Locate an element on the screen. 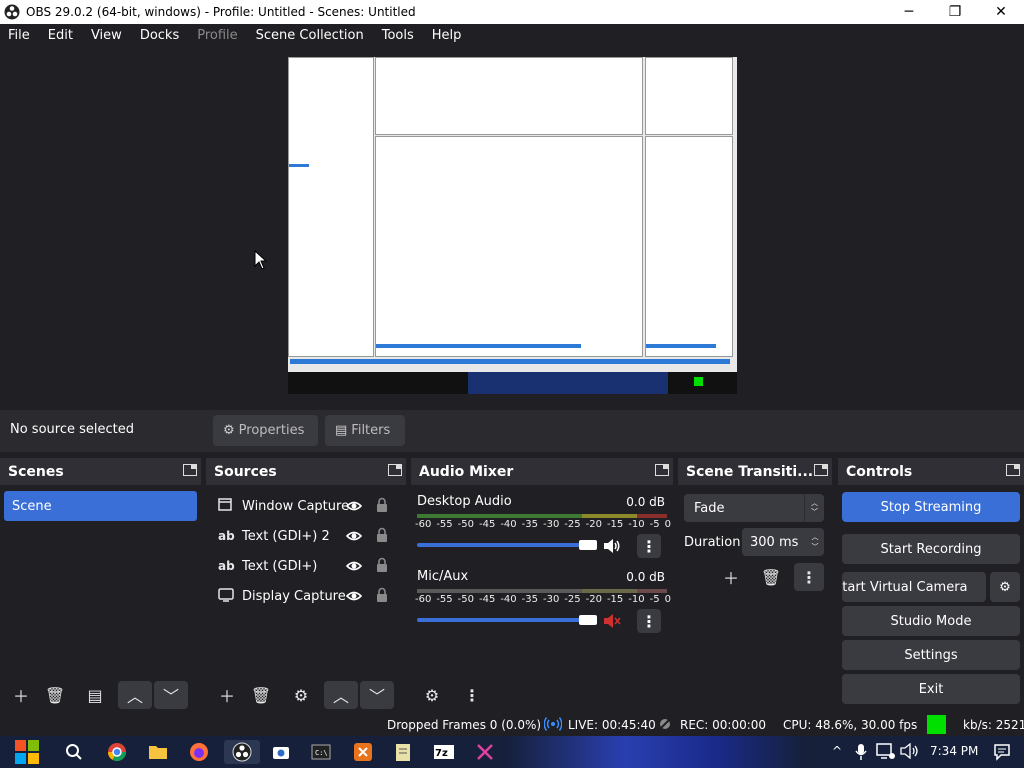 This screenshot has width=1024, height=768. settings-button: Settings is located at coordinates (931, 655).